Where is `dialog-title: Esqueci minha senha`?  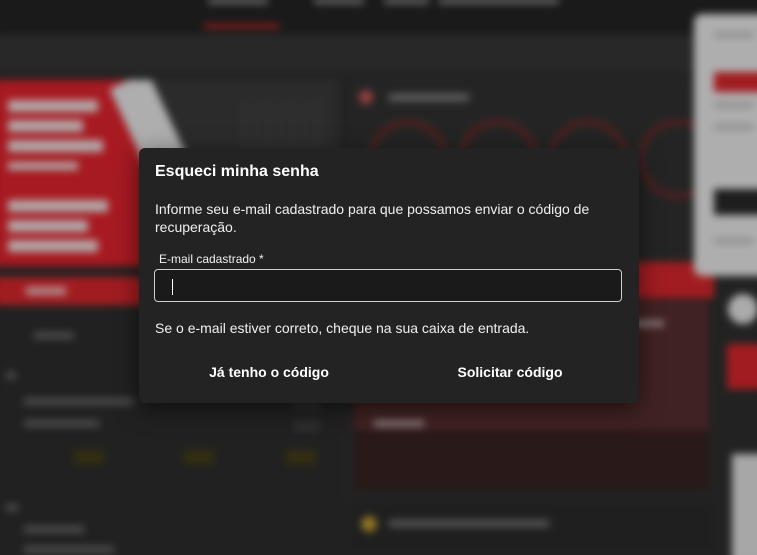 dialog-title: Esqueci minha senha is located at coordinates (237, 171).